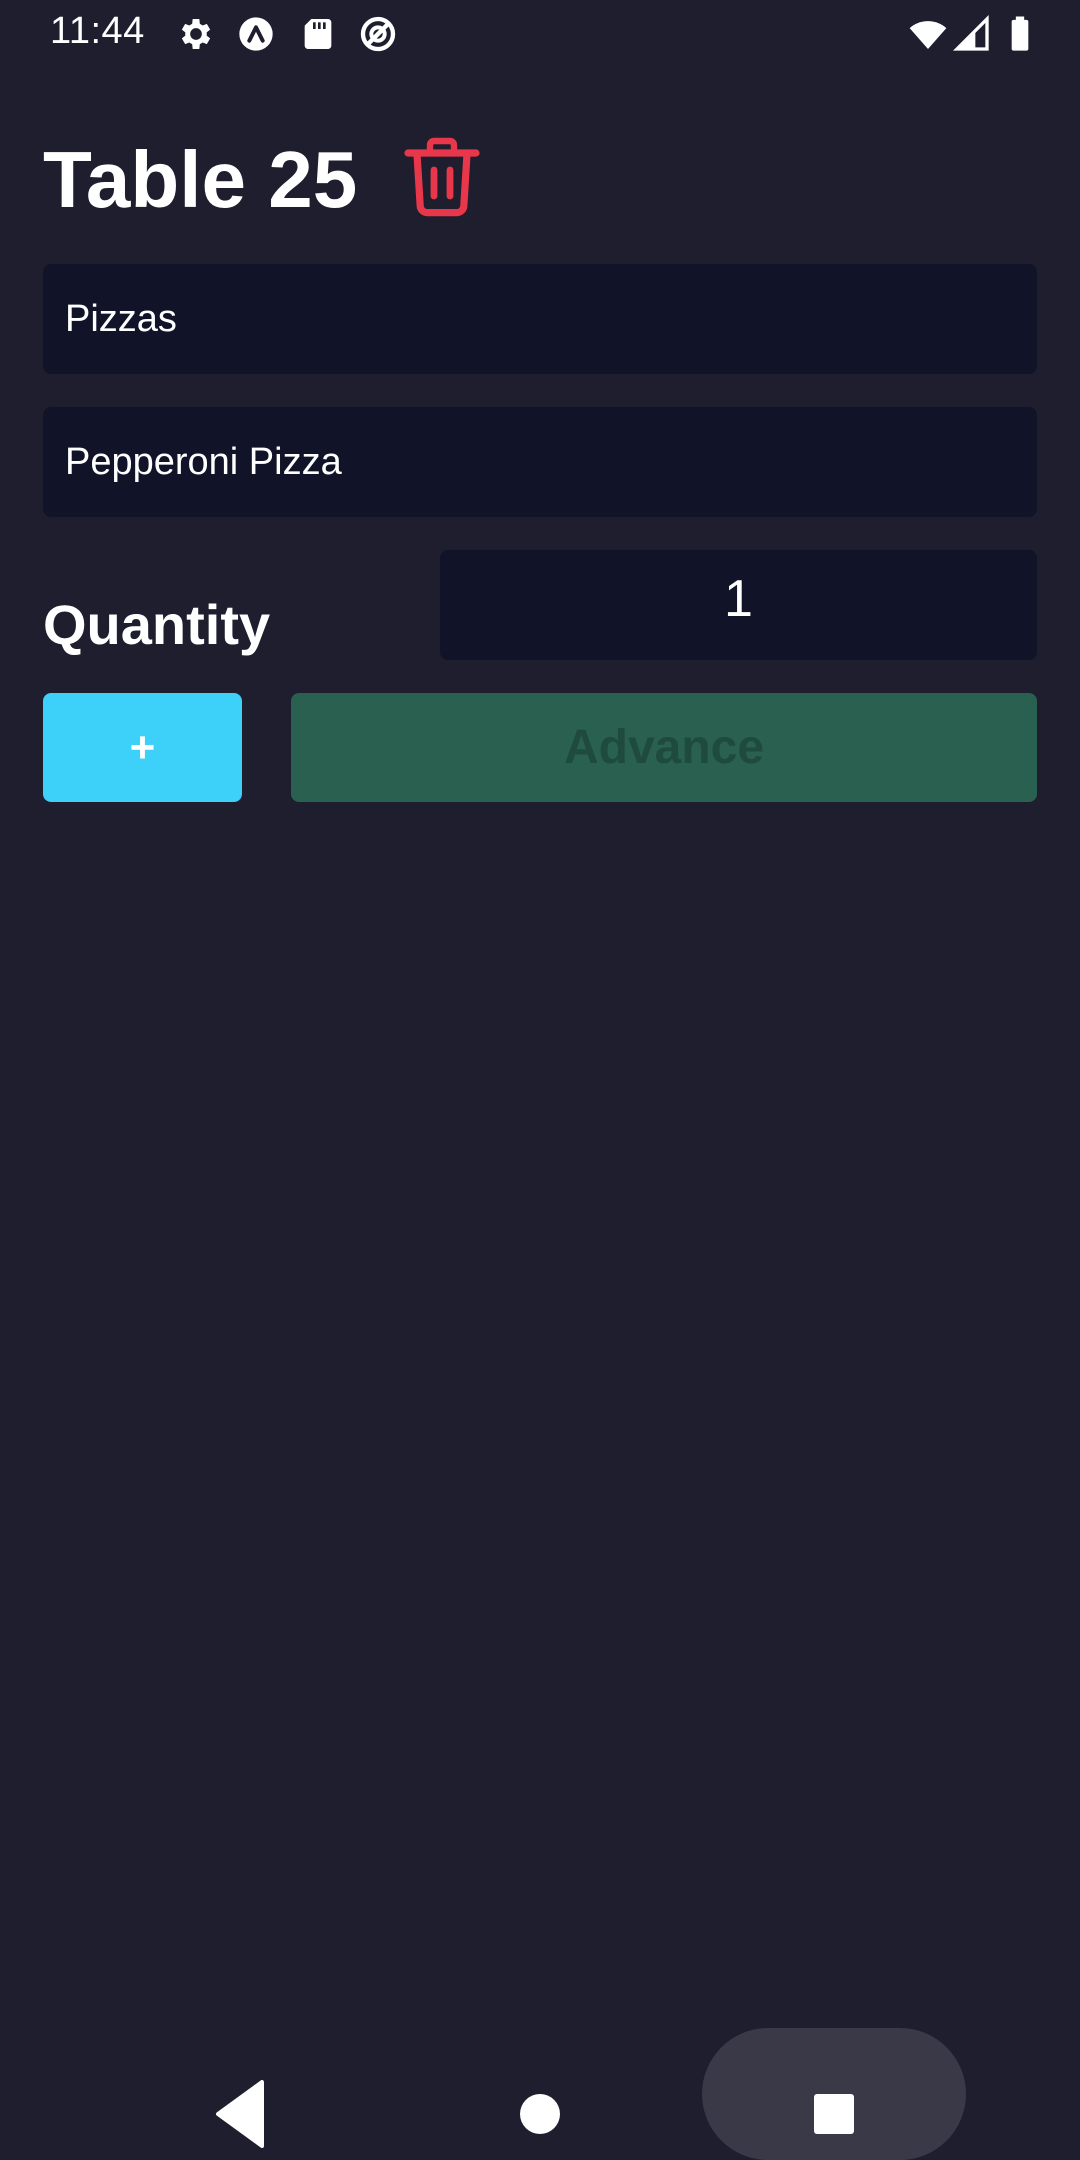  I want to click on navigation-bar, so click(540, 2090).